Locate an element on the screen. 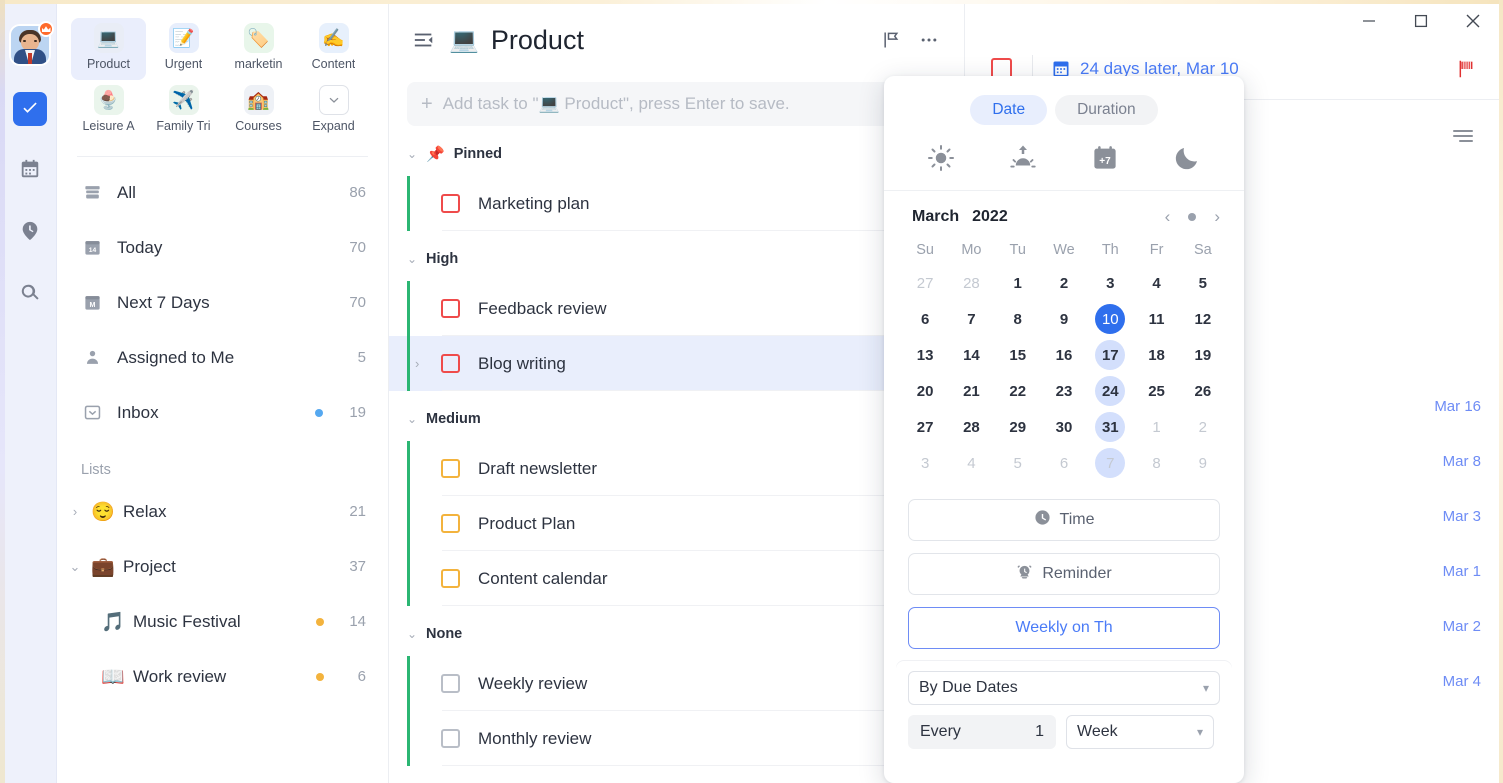 This screenshot has width=1503, height=783. calendar-day: 14 is located at coordinates (971, 355).